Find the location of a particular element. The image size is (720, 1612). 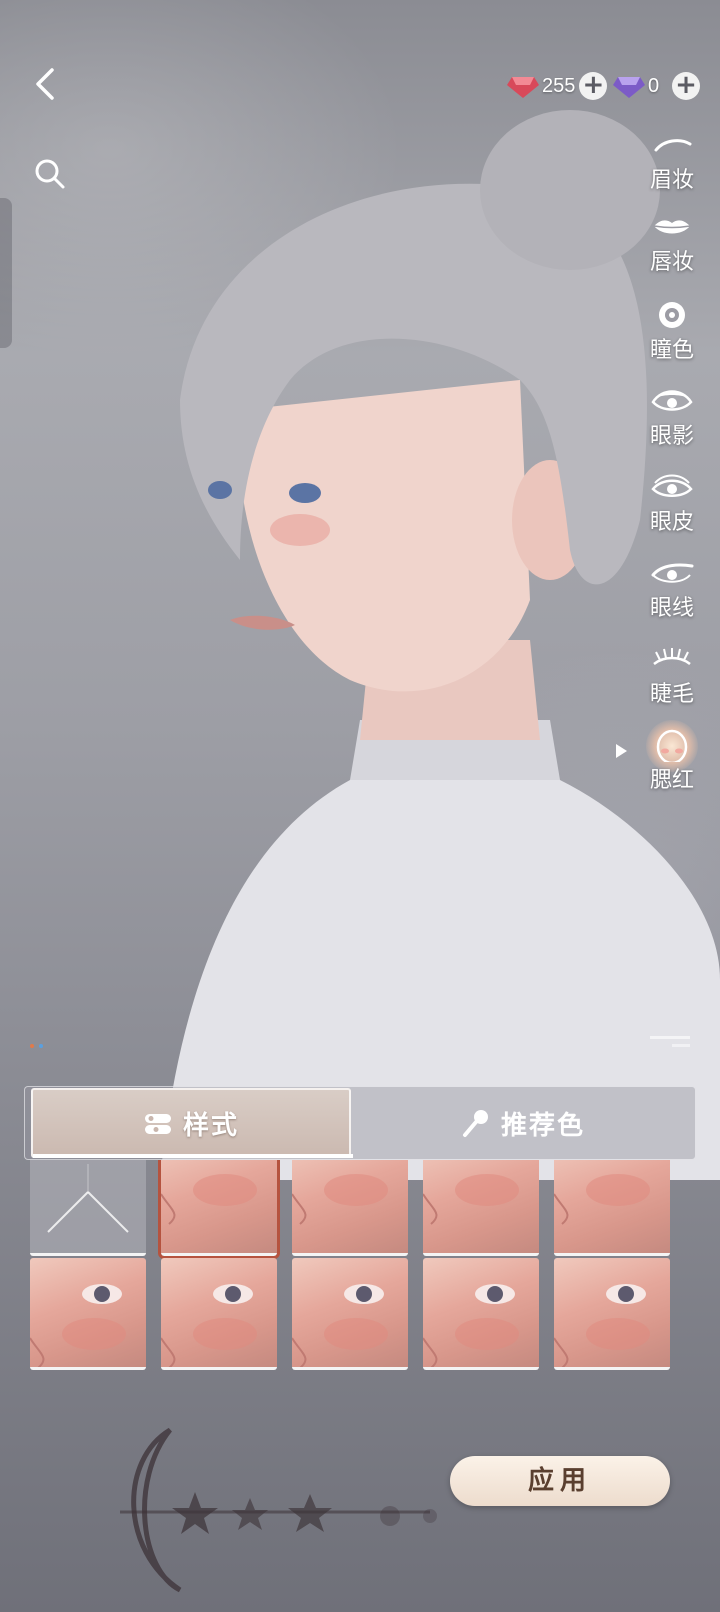

side-item-label: 眉妆 is located at coordinates (671, 180).